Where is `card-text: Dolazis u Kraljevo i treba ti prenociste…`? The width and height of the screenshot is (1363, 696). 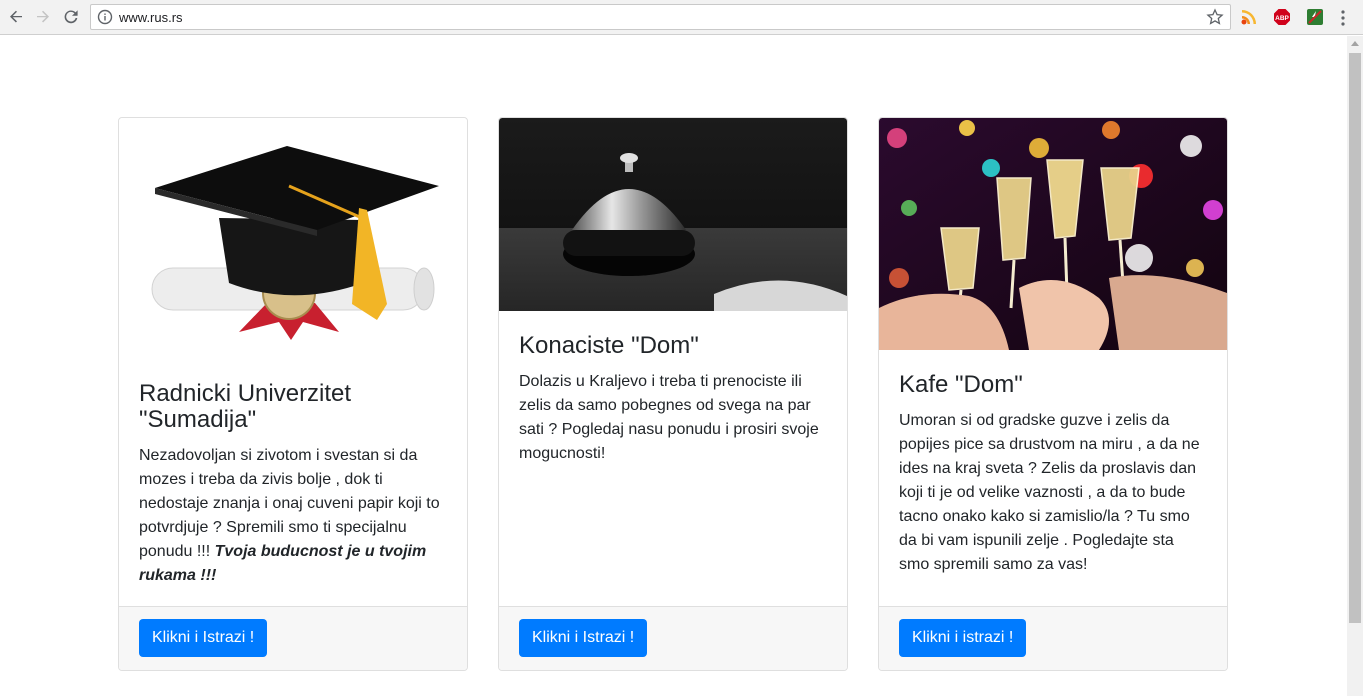
card-text: Dolazis u Kraljevo i treba ti prenociste… is located at coordinates (669, 417).